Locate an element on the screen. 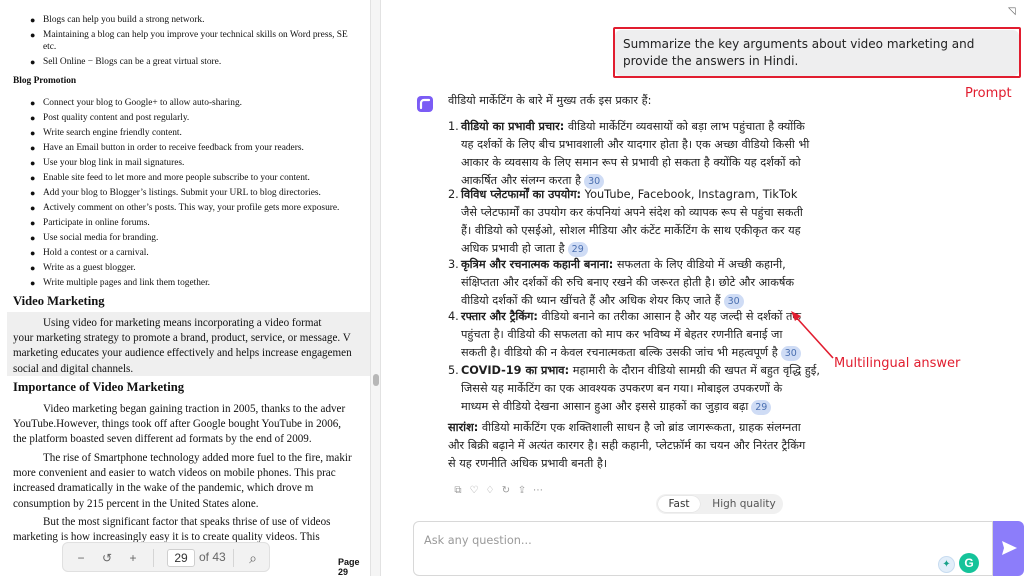  zoom-in-icon: + is located at coordinates (133, 558).